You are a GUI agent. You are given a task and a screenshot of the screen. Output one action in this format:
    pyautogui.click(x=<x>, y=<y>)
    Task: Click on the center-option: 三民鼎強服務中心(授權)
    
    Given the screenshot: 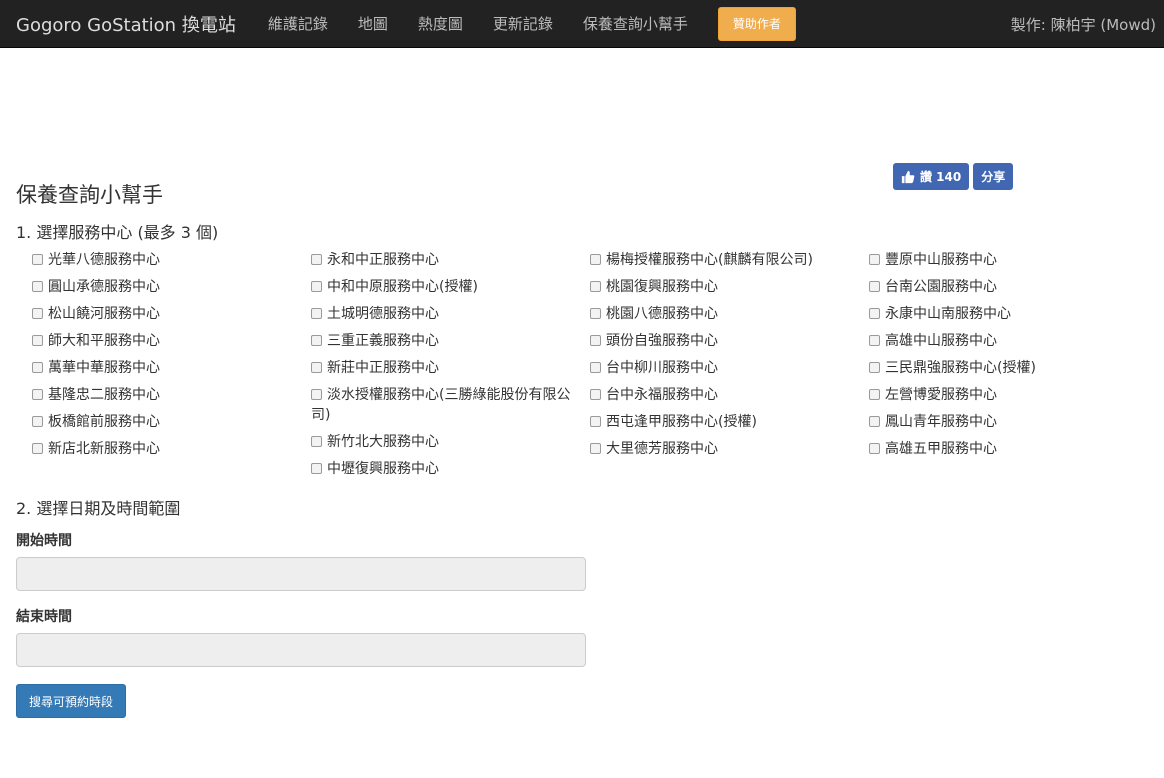 What is the action you would take?
    pyautogui.click(x=1008, y=368)
    